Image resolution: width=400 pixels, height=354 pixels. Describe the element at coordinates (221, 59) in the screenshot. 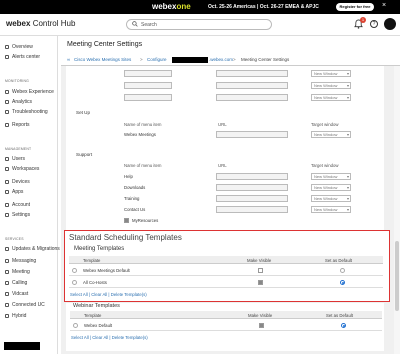

I see `crumb-domain: .webex.com` at that location.